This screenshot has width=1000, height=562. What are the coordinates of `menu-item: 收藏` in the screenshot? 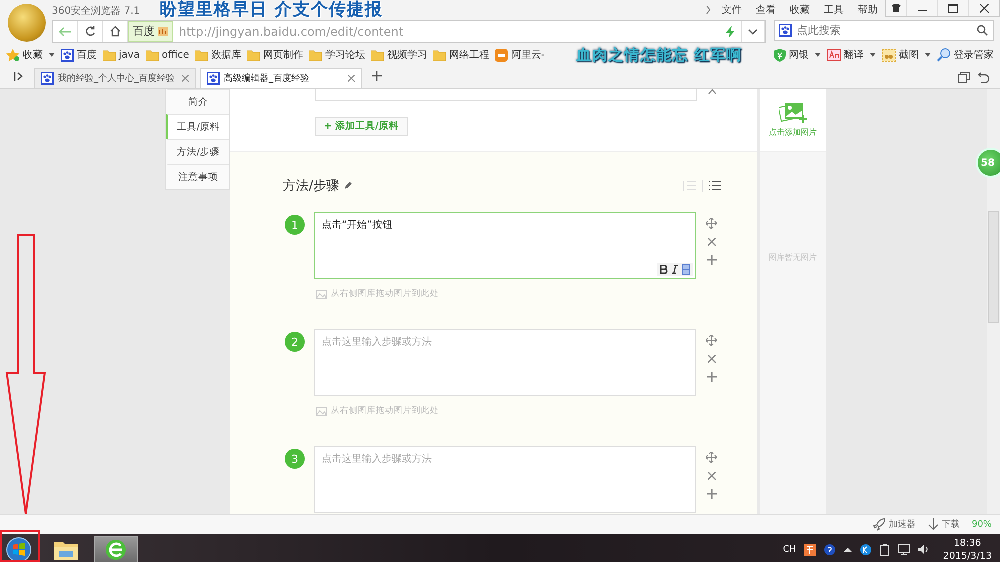 It's located at (800, 10).